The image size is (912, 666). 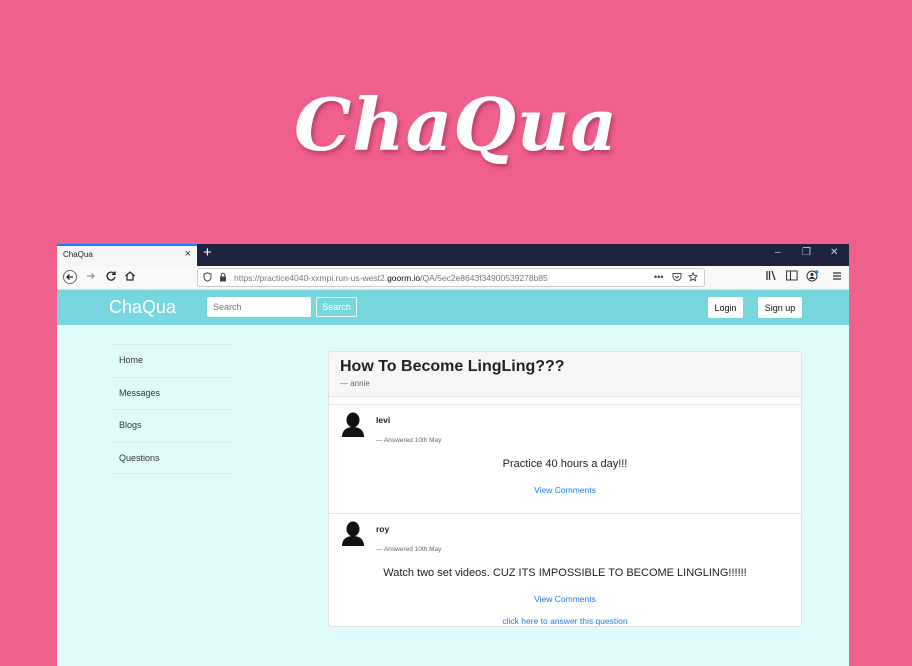 I want to click on sidebar-item-messages: Messages, so click(x=173, y=393).